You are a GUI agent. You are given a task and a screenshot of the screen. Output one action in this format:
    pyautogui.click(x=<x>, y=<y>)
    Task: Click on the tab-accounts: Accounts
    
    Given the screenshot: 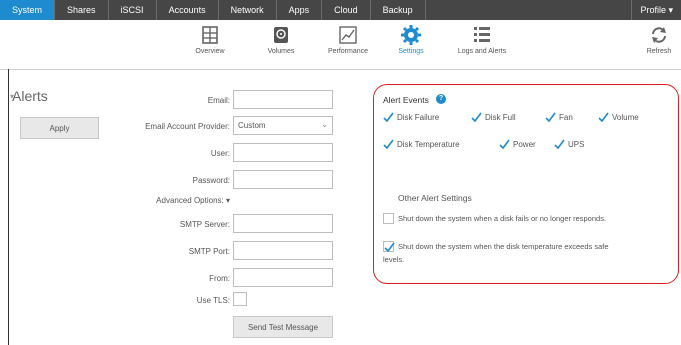 What is the action you would take?
    pyautogui.click(x=188, y=10)
    